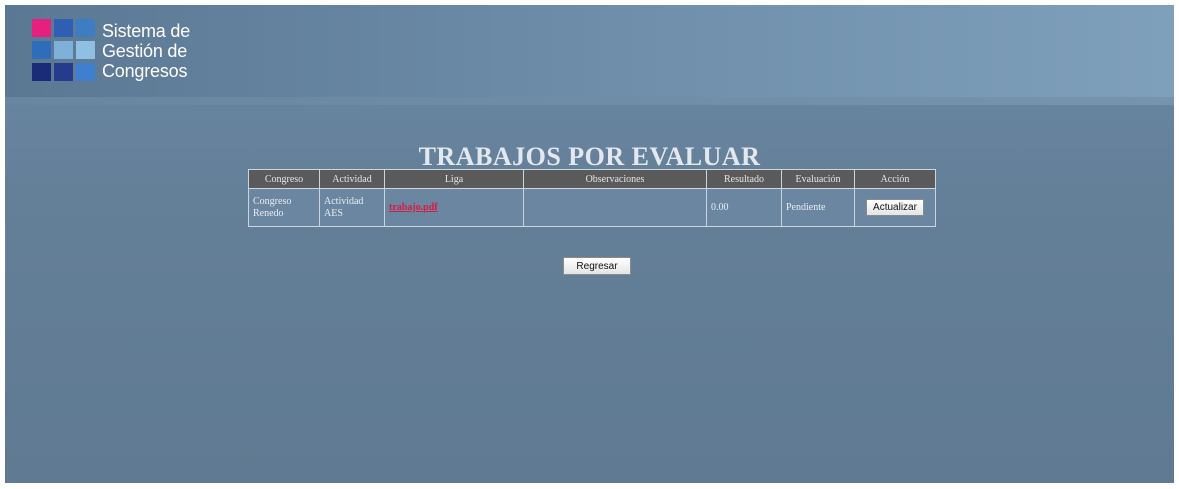 The height and width of the screenshot is (489, 1179). I want to click on column-header-observaciones: Observaciones, so click(615, 179).